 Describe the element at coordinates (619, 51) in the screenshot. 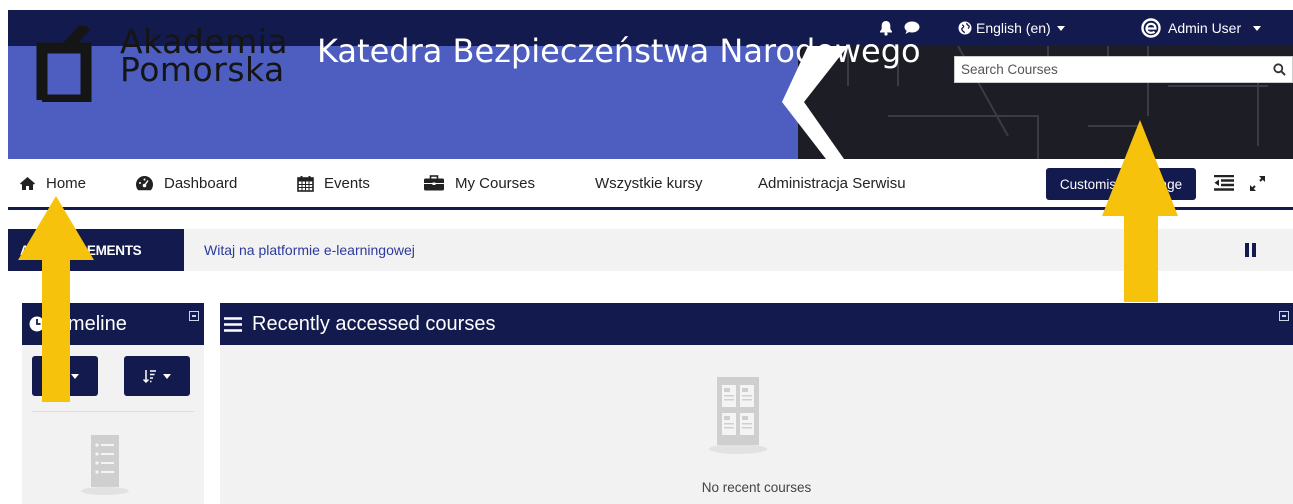

I see `site-title: Katedra Bezpieczeństwa Narodowego` at that location.